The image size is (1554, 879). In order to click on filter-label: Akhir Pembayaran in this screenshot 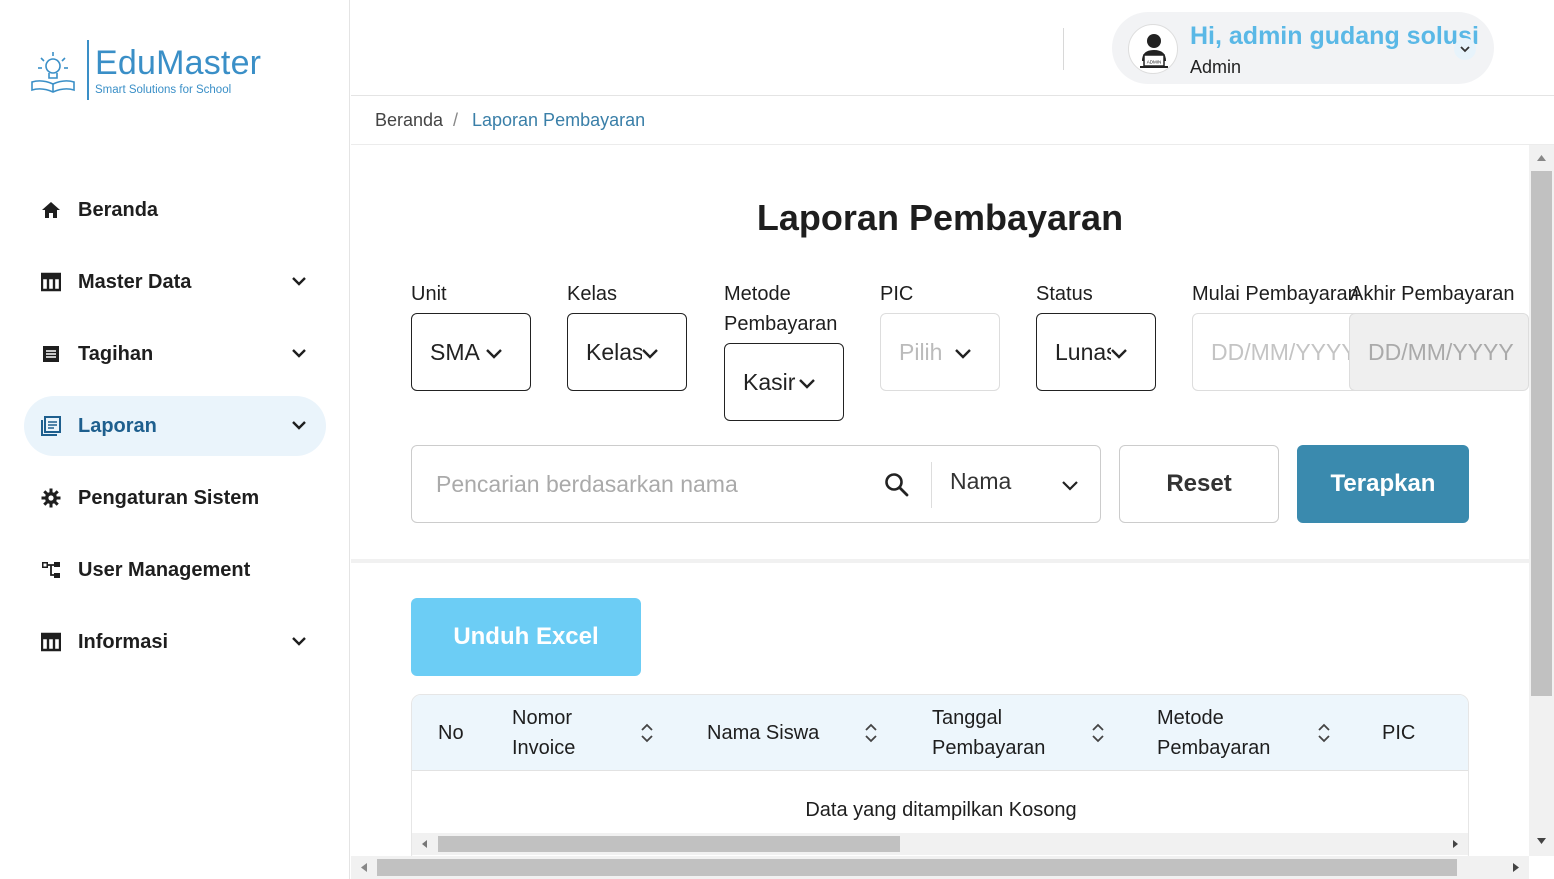, I will do `click(1432, 294)`.